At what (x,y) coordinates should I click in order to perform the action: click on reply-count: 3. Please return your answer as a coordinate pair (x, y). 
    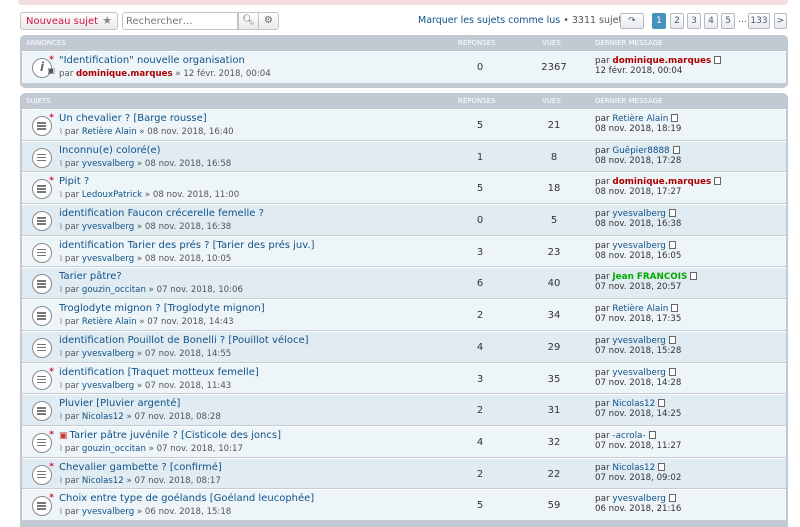
    Looking at the image, I should click on (480, 252).